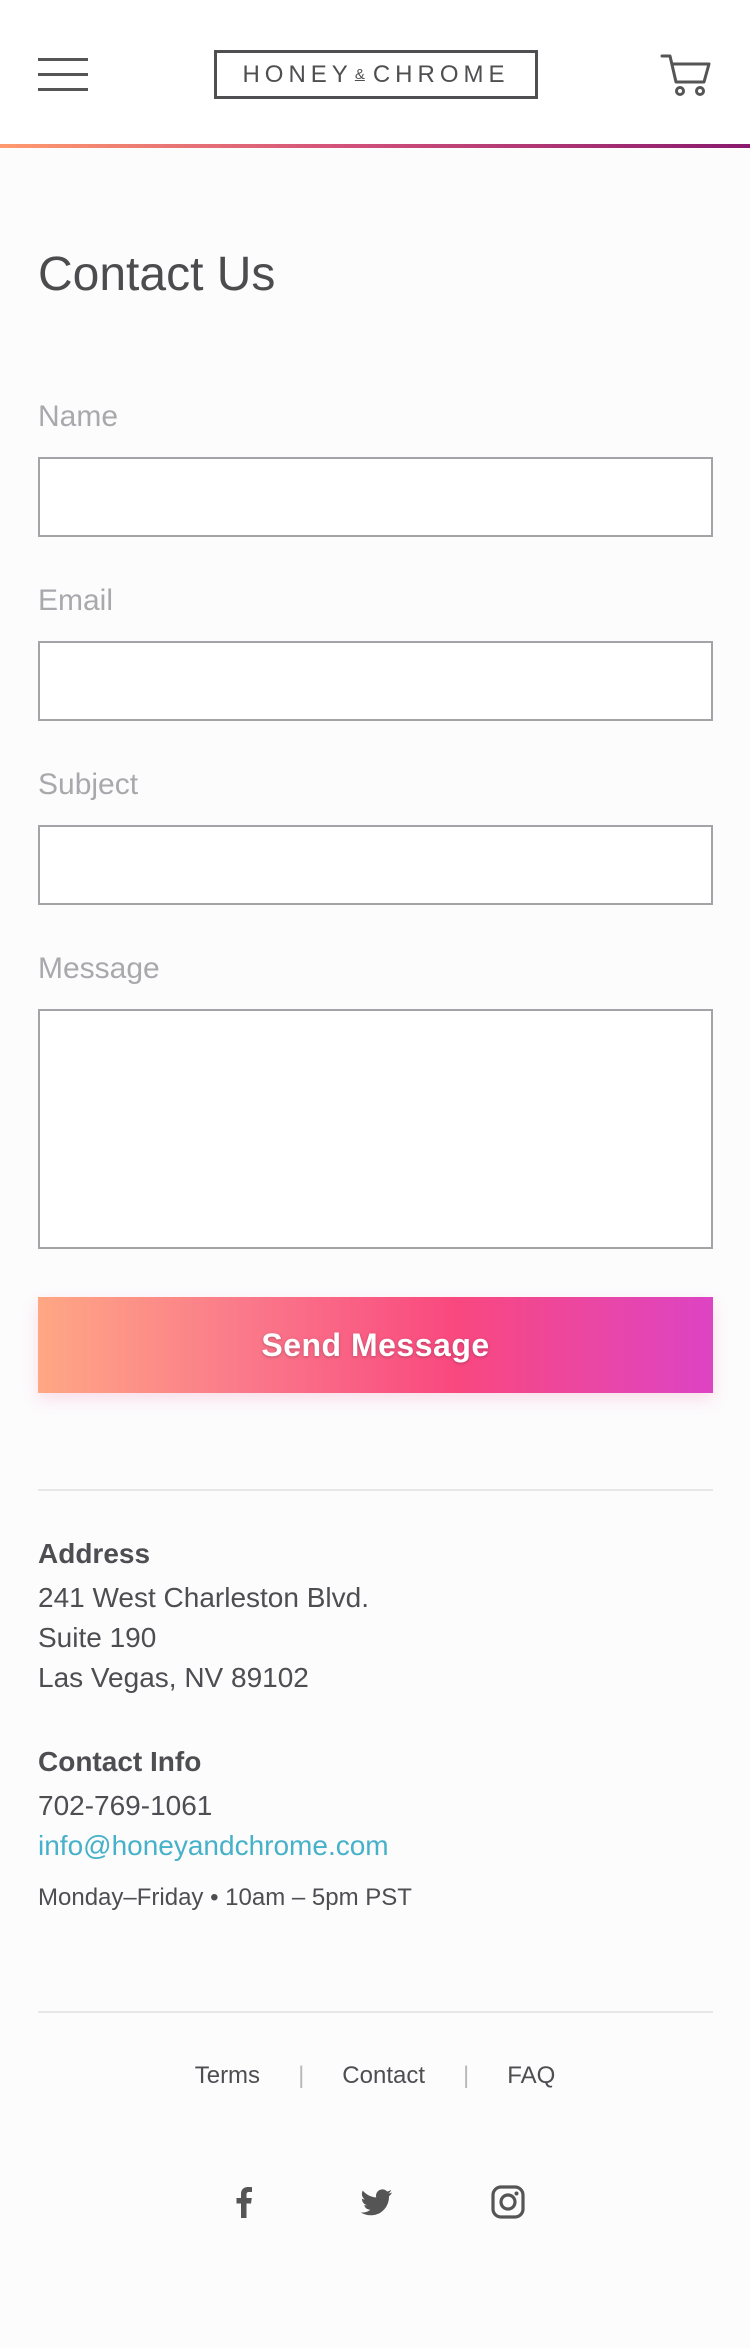 Image resolution: width=750 pixels, height=2348 pixels. I want to click on section-divider, so click(375, 1490).